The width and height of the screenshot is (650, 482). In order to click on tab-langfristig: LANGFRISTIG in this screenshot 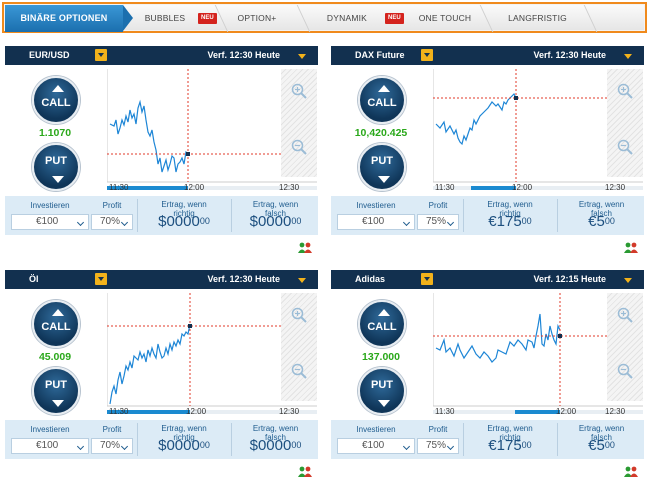, I will do `click(537, 18)`.